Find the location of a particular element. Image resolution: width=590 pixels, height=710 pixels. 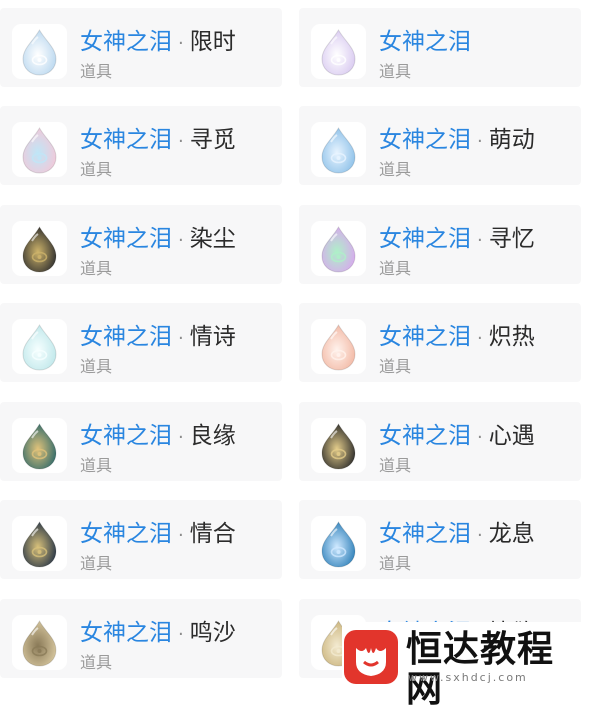

item-title: 女神之泪 · 寻觅 is located at coordinates (158, 141).